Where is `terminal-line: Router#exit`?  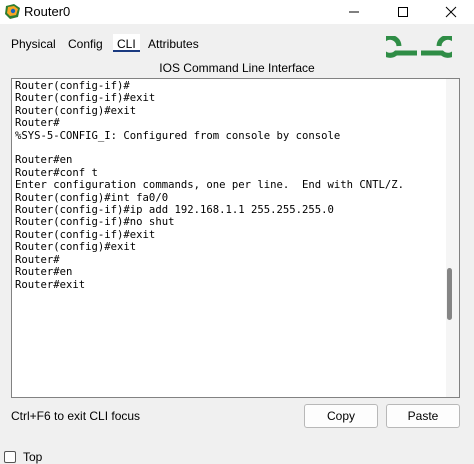
terminal-line: Router#exit is located at coordinates (50, 284).